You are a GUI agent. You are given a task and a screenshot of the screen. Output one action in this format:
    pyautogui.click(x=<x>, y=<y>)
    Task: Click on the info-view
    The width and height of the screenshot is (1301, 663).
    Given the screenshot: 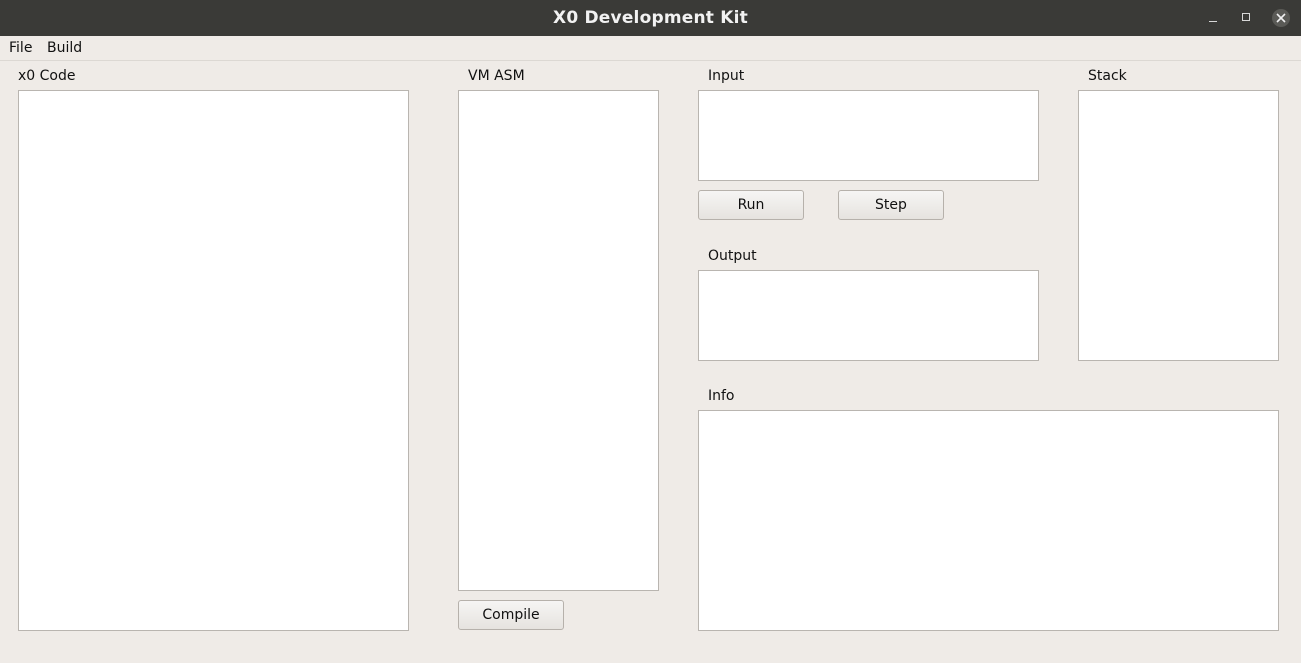 What is the action you would take?
    pyautogui.click(x=988, y=520)
    